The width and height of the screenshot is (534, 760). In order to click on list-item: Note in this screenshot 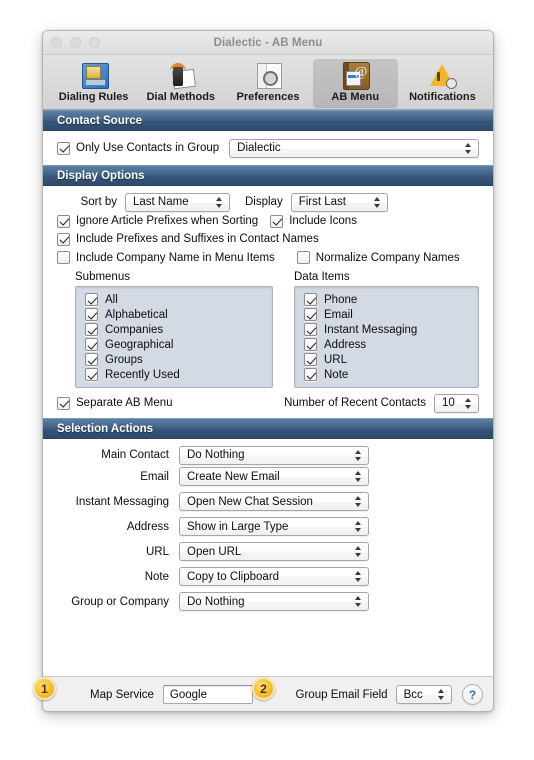, I will do `click(386, 374)`.